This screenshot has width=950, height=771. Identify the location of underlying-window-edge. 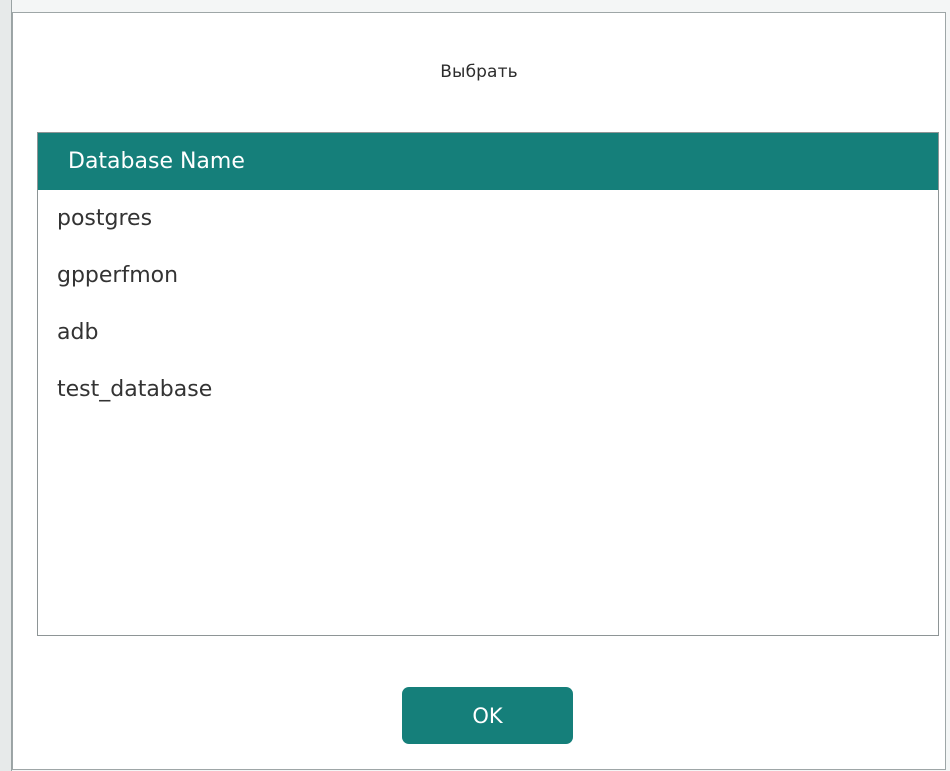
(6, 385).